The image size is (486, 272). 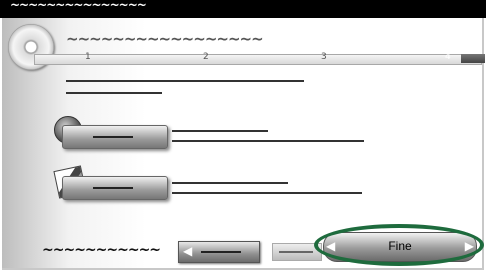 I want to click on highlight-ring, so click(x=399, y=245).